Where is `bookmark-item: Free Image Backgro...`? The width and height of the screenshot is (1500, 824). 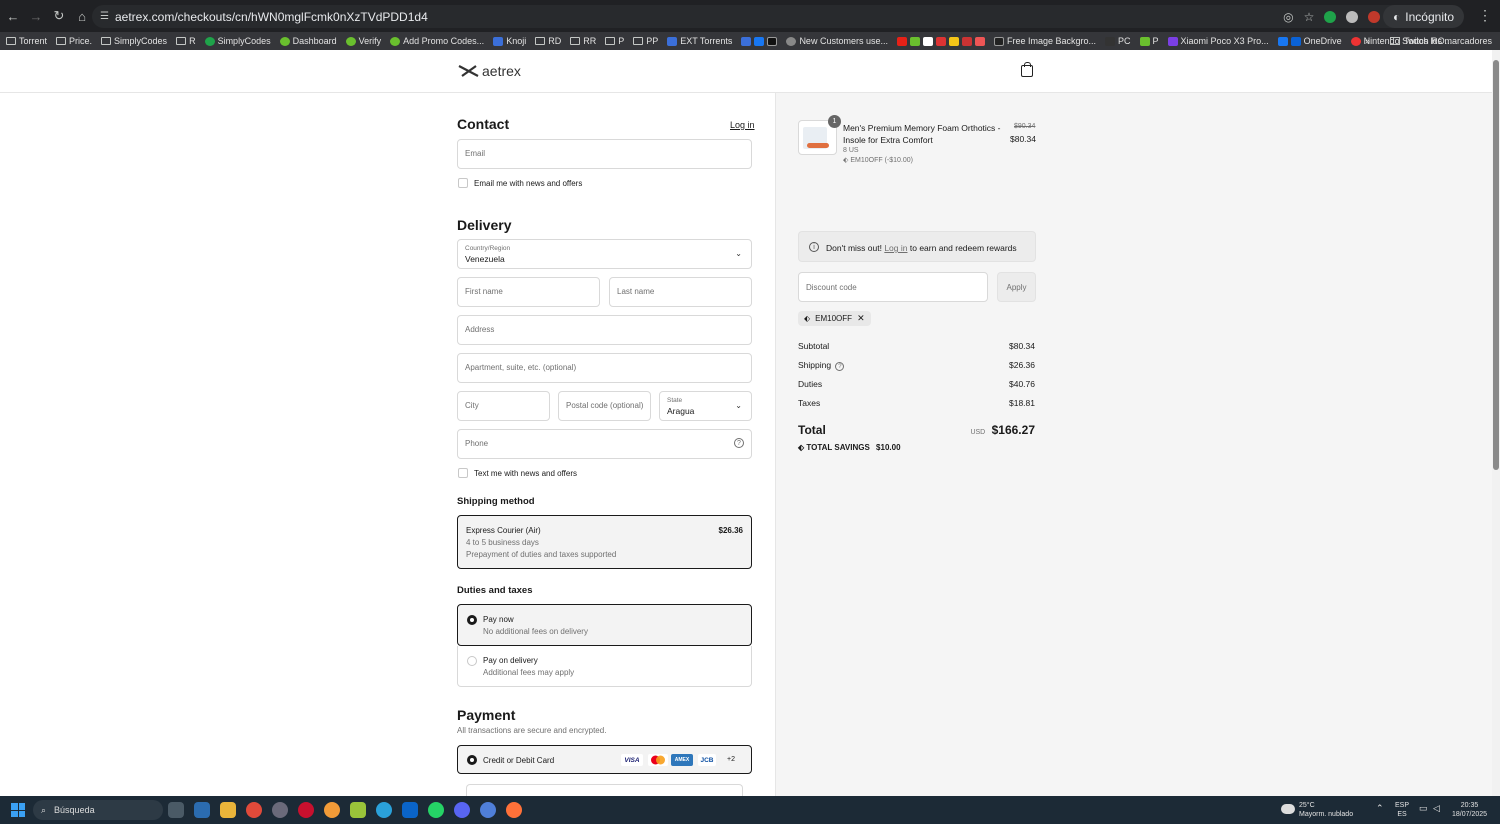
bookmark-item: Free Image Backgro... is located at coordinates (1044, 41).